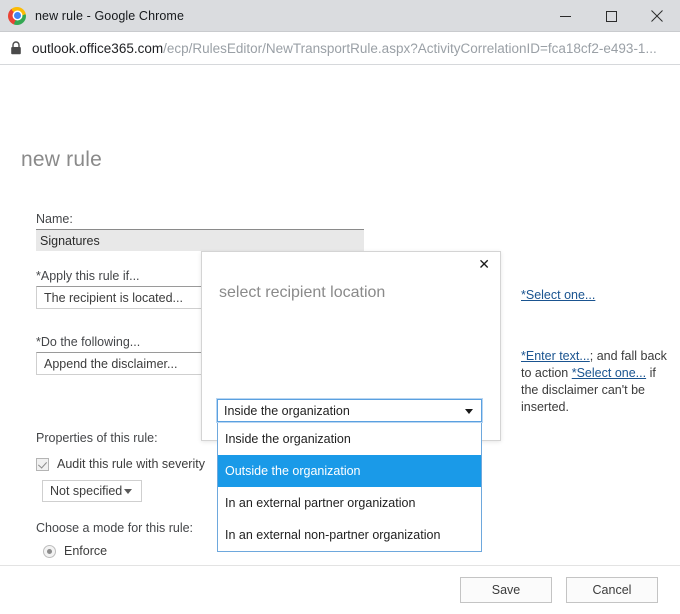 The image size is (680, 614). I want to click on audit-checkbox-row: Audit this rule with severity, so click(120, 464).